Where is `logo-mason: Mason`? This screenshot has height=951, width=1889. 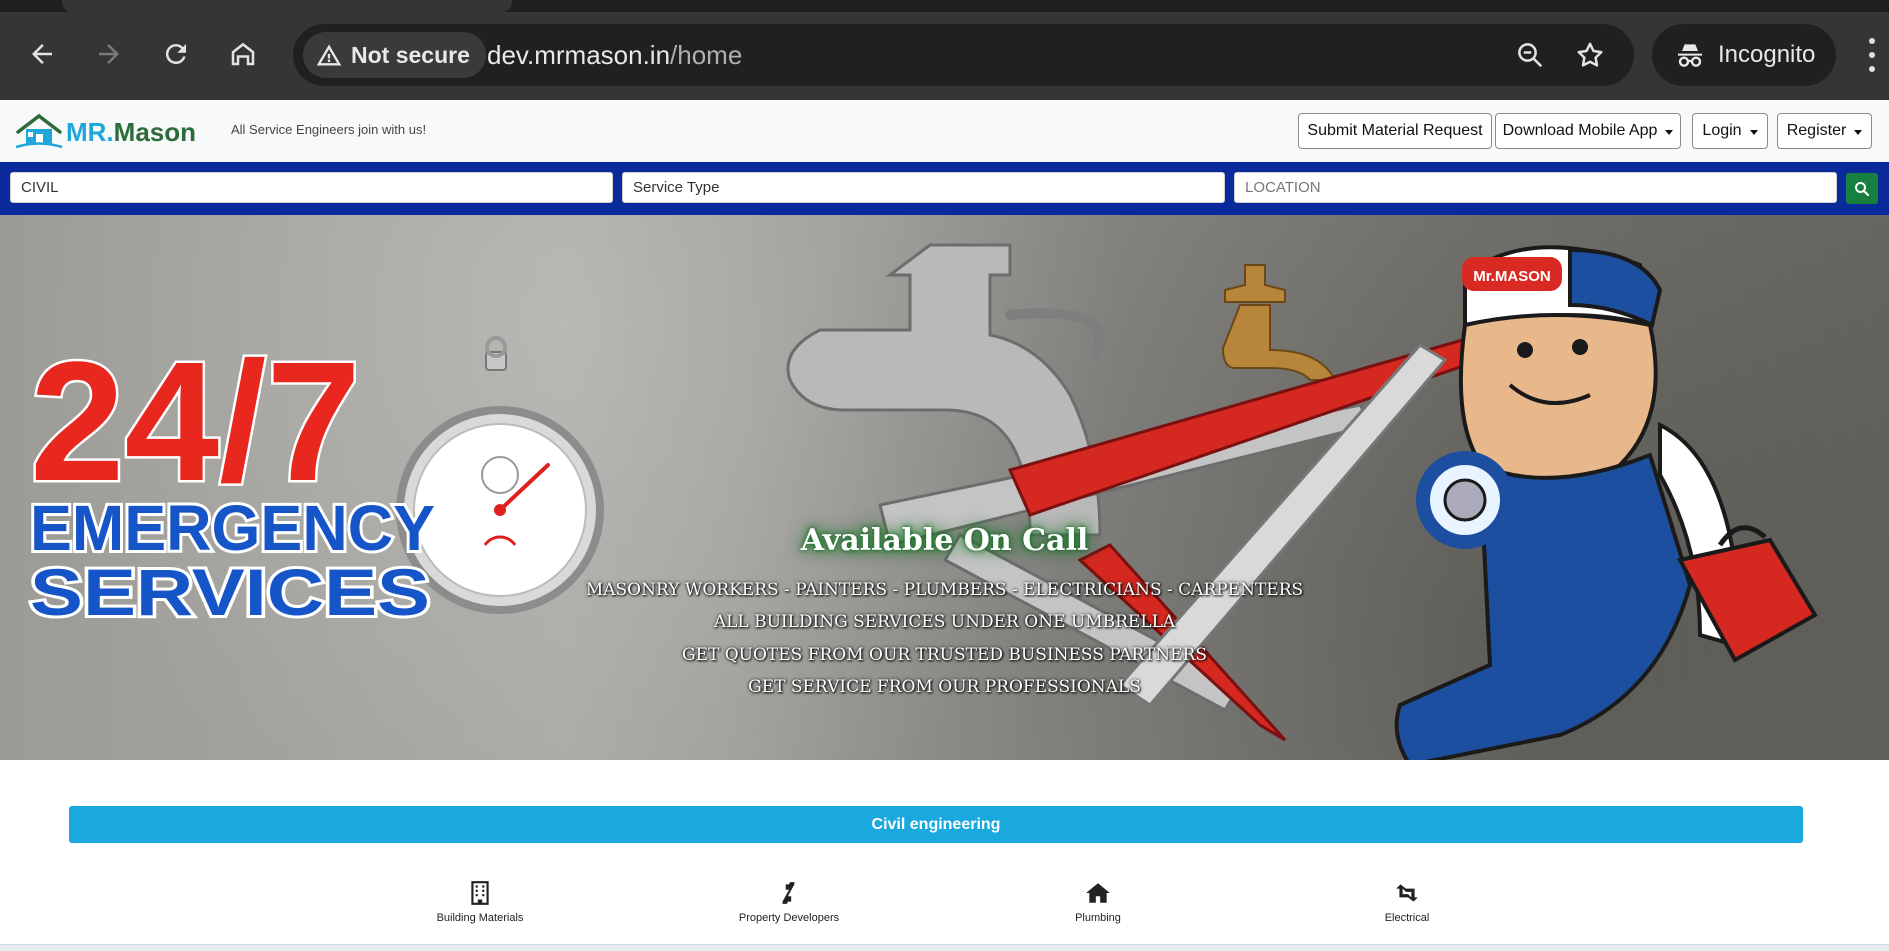 logo-mason: Mason is located at coordinates (155, 132).